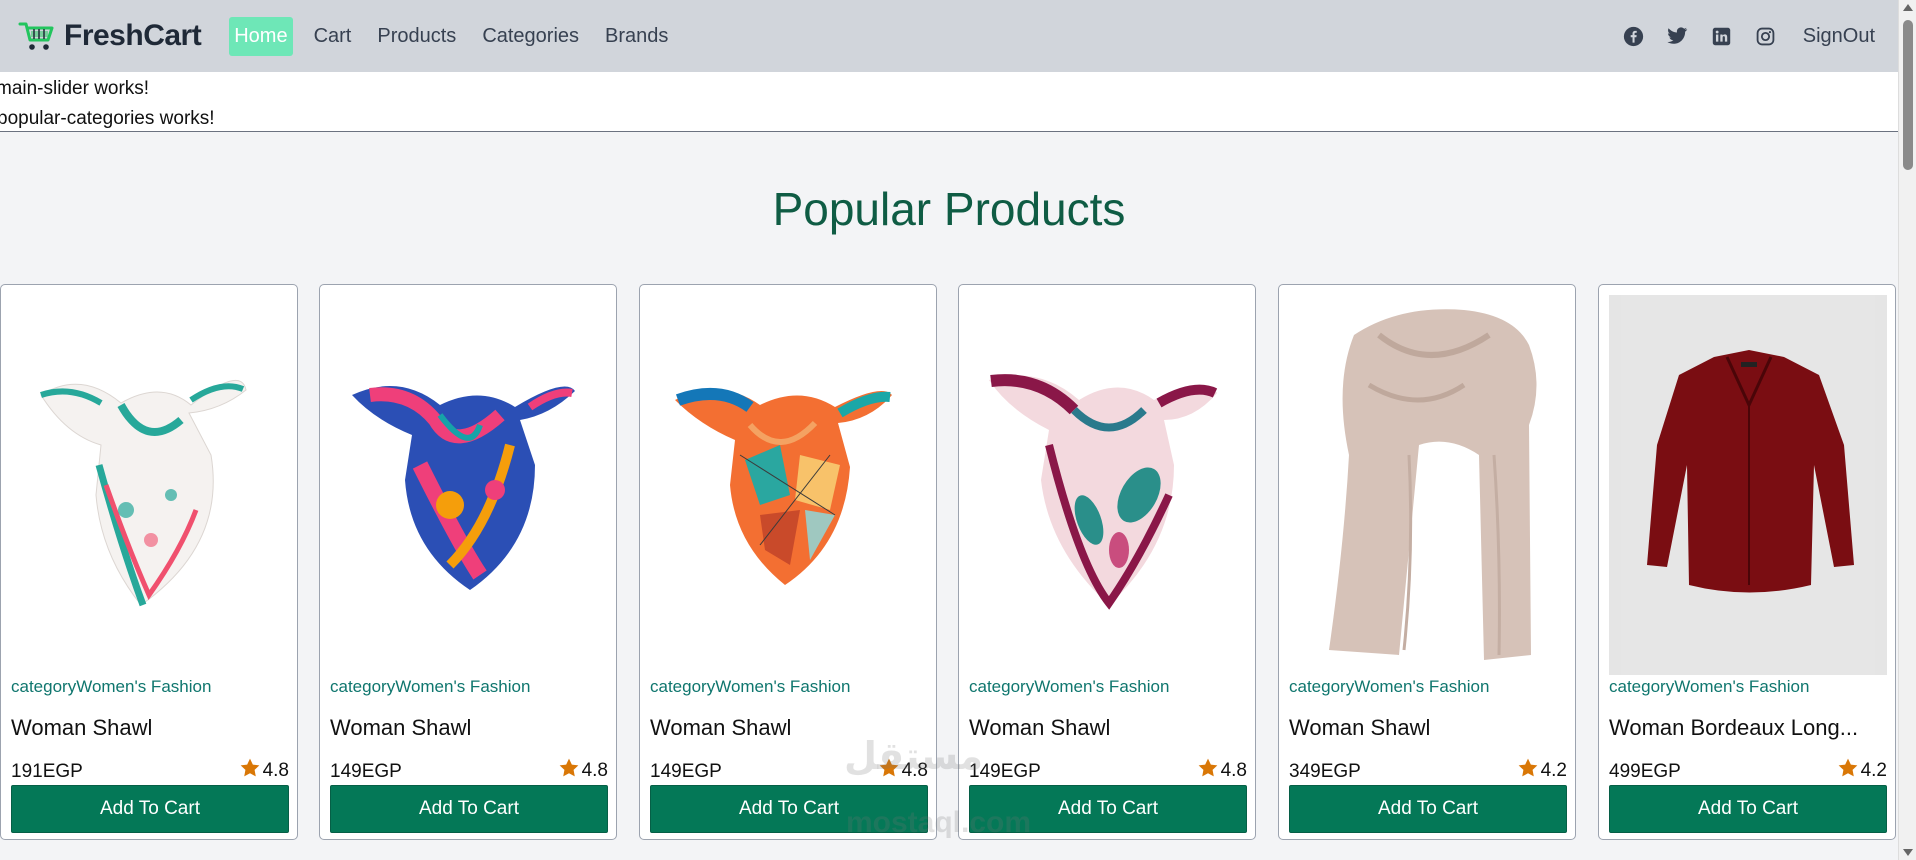  Describe the element at coordinates (75, 88) in the screenshot. I see `main-slider-text: main-slider works!` at that location.